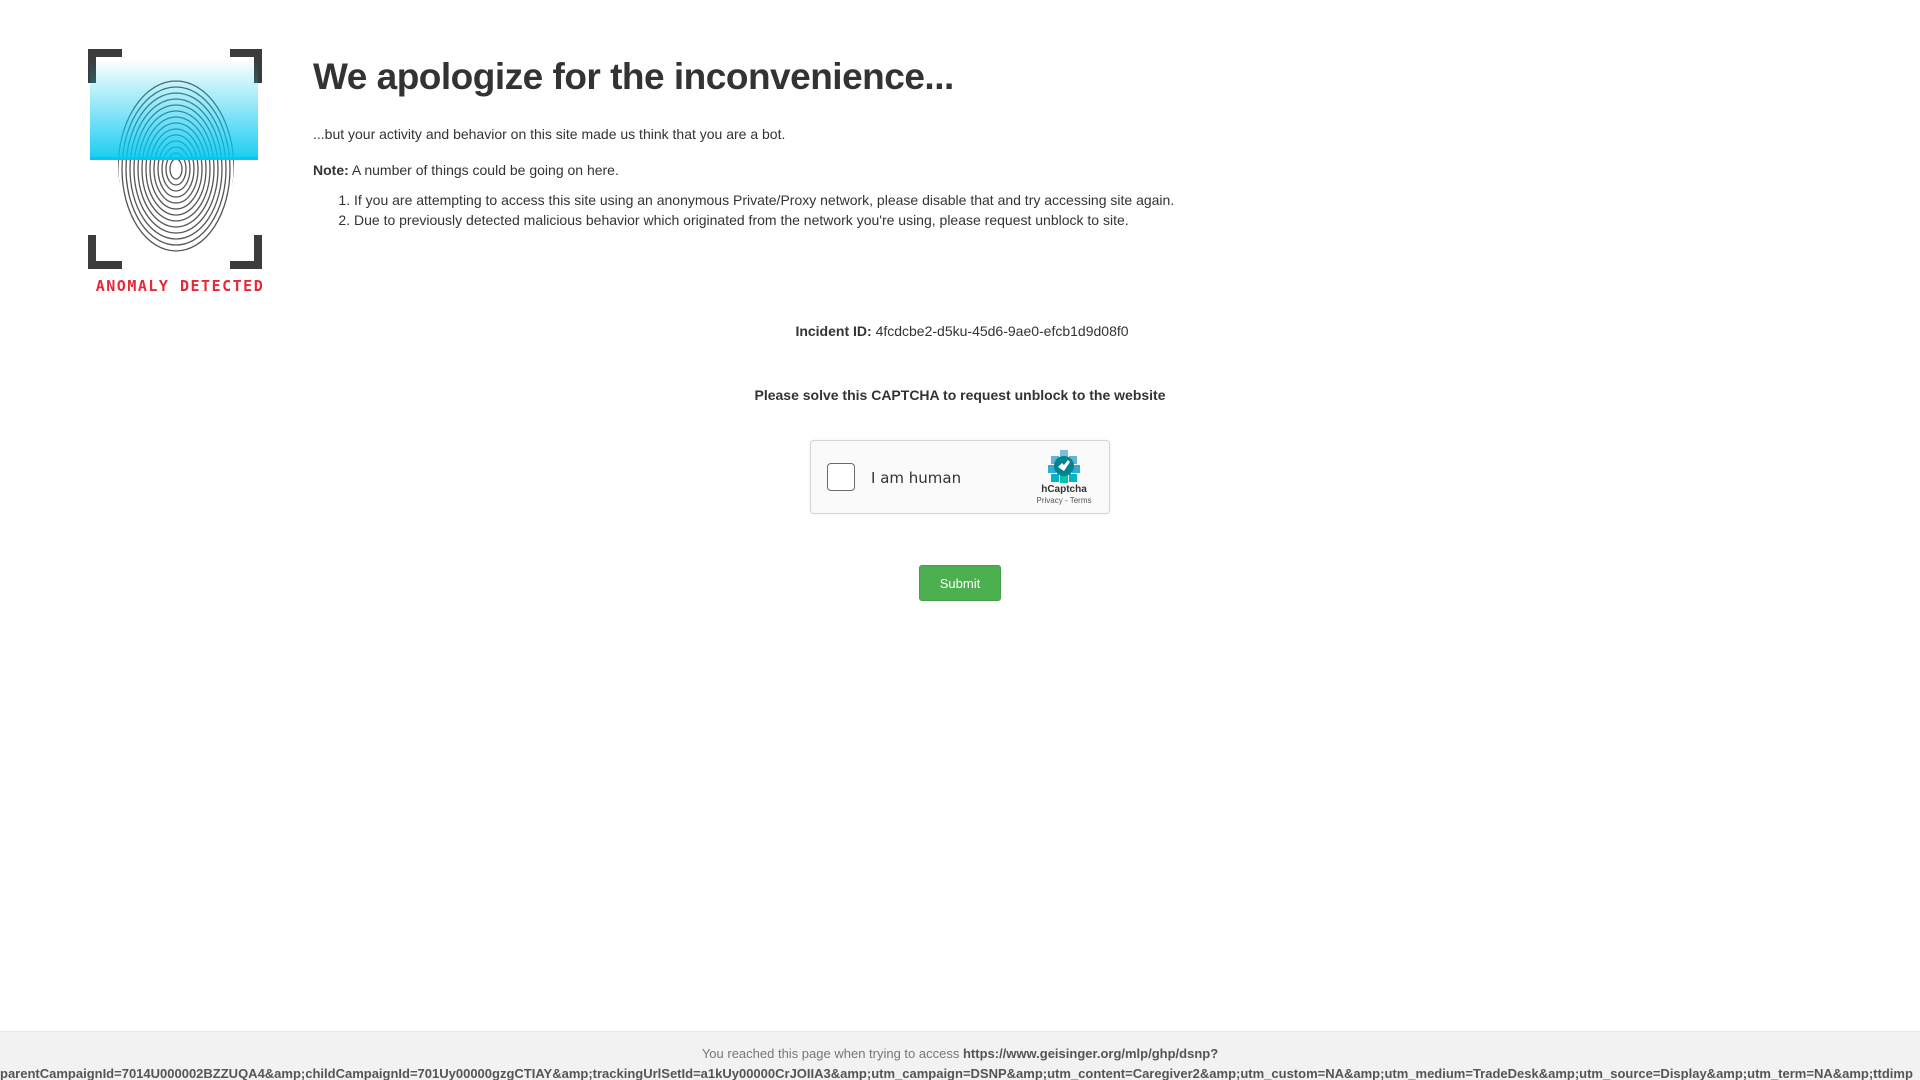  I want to click on hcaptcha-widget: I am human hCaptcha Privacy - Terms, so click(960, 477).